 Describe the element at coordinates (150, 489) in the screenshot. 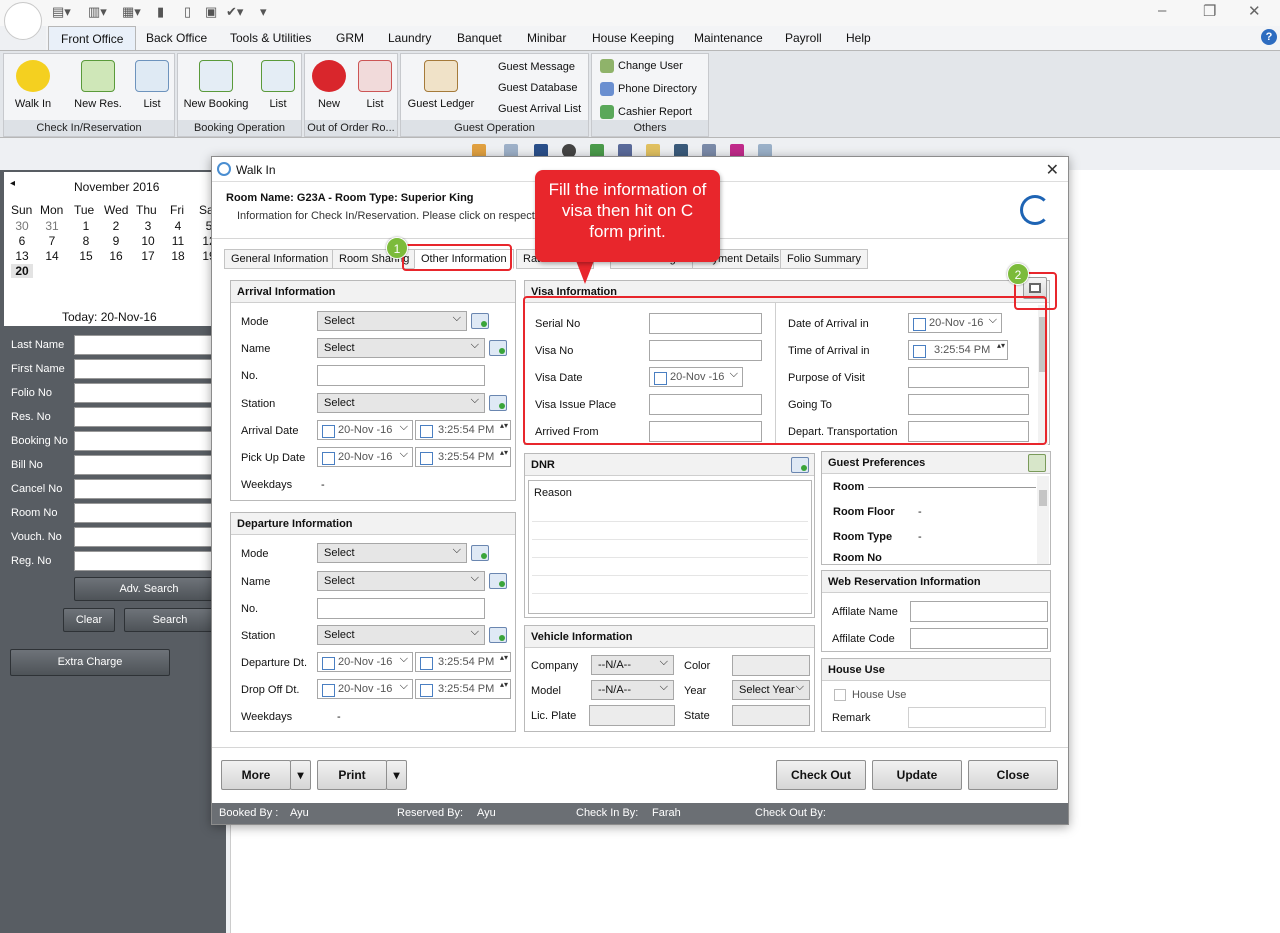

I see `cancel-no-input` at that location.